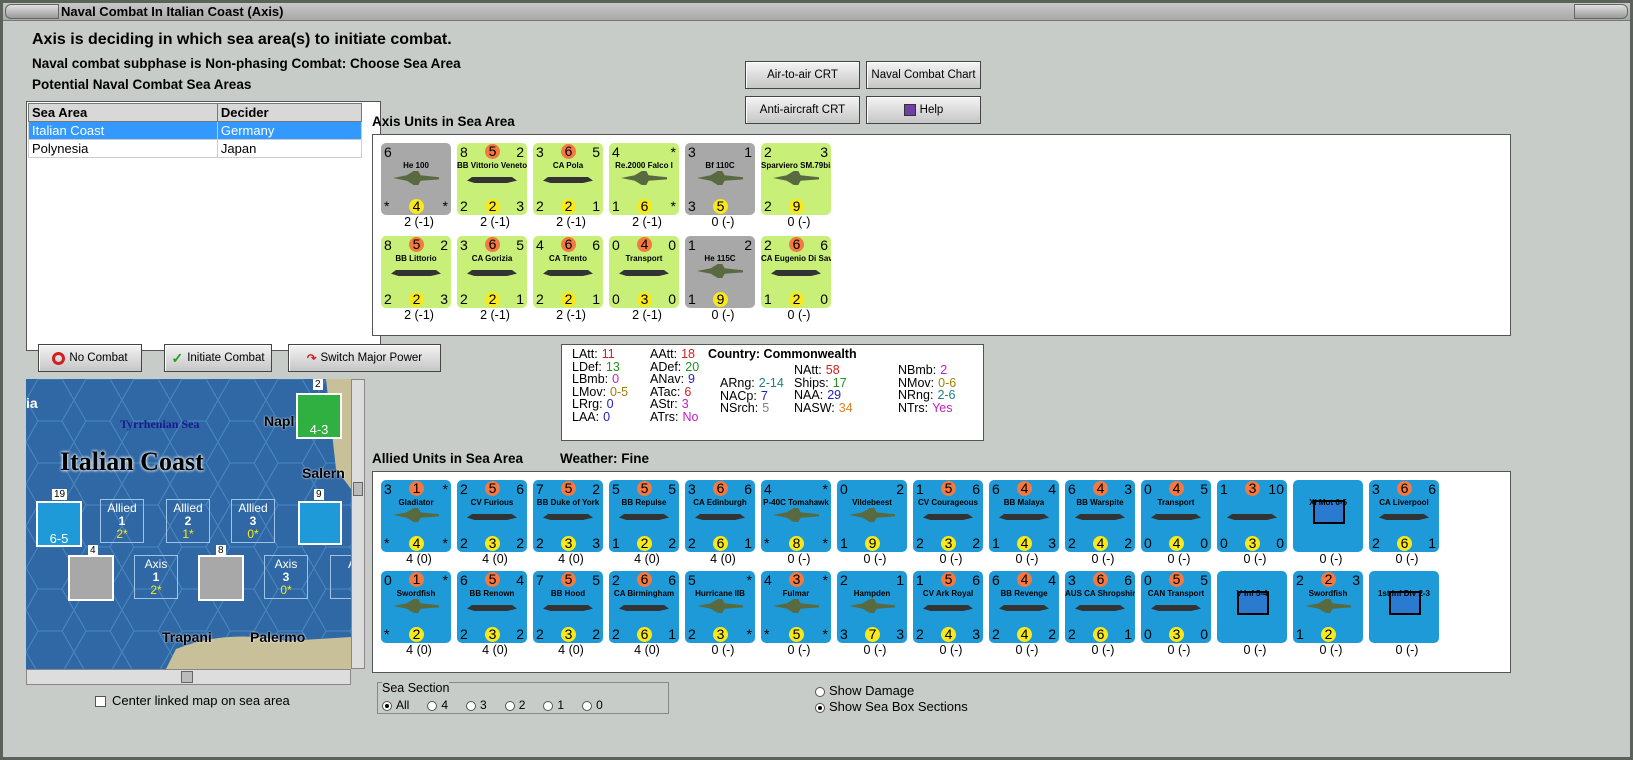  What do you see at coordinates (319, 416) in the screenshot?
I see `map-counter-corps: 4-3` at bounding box center [319, 416].